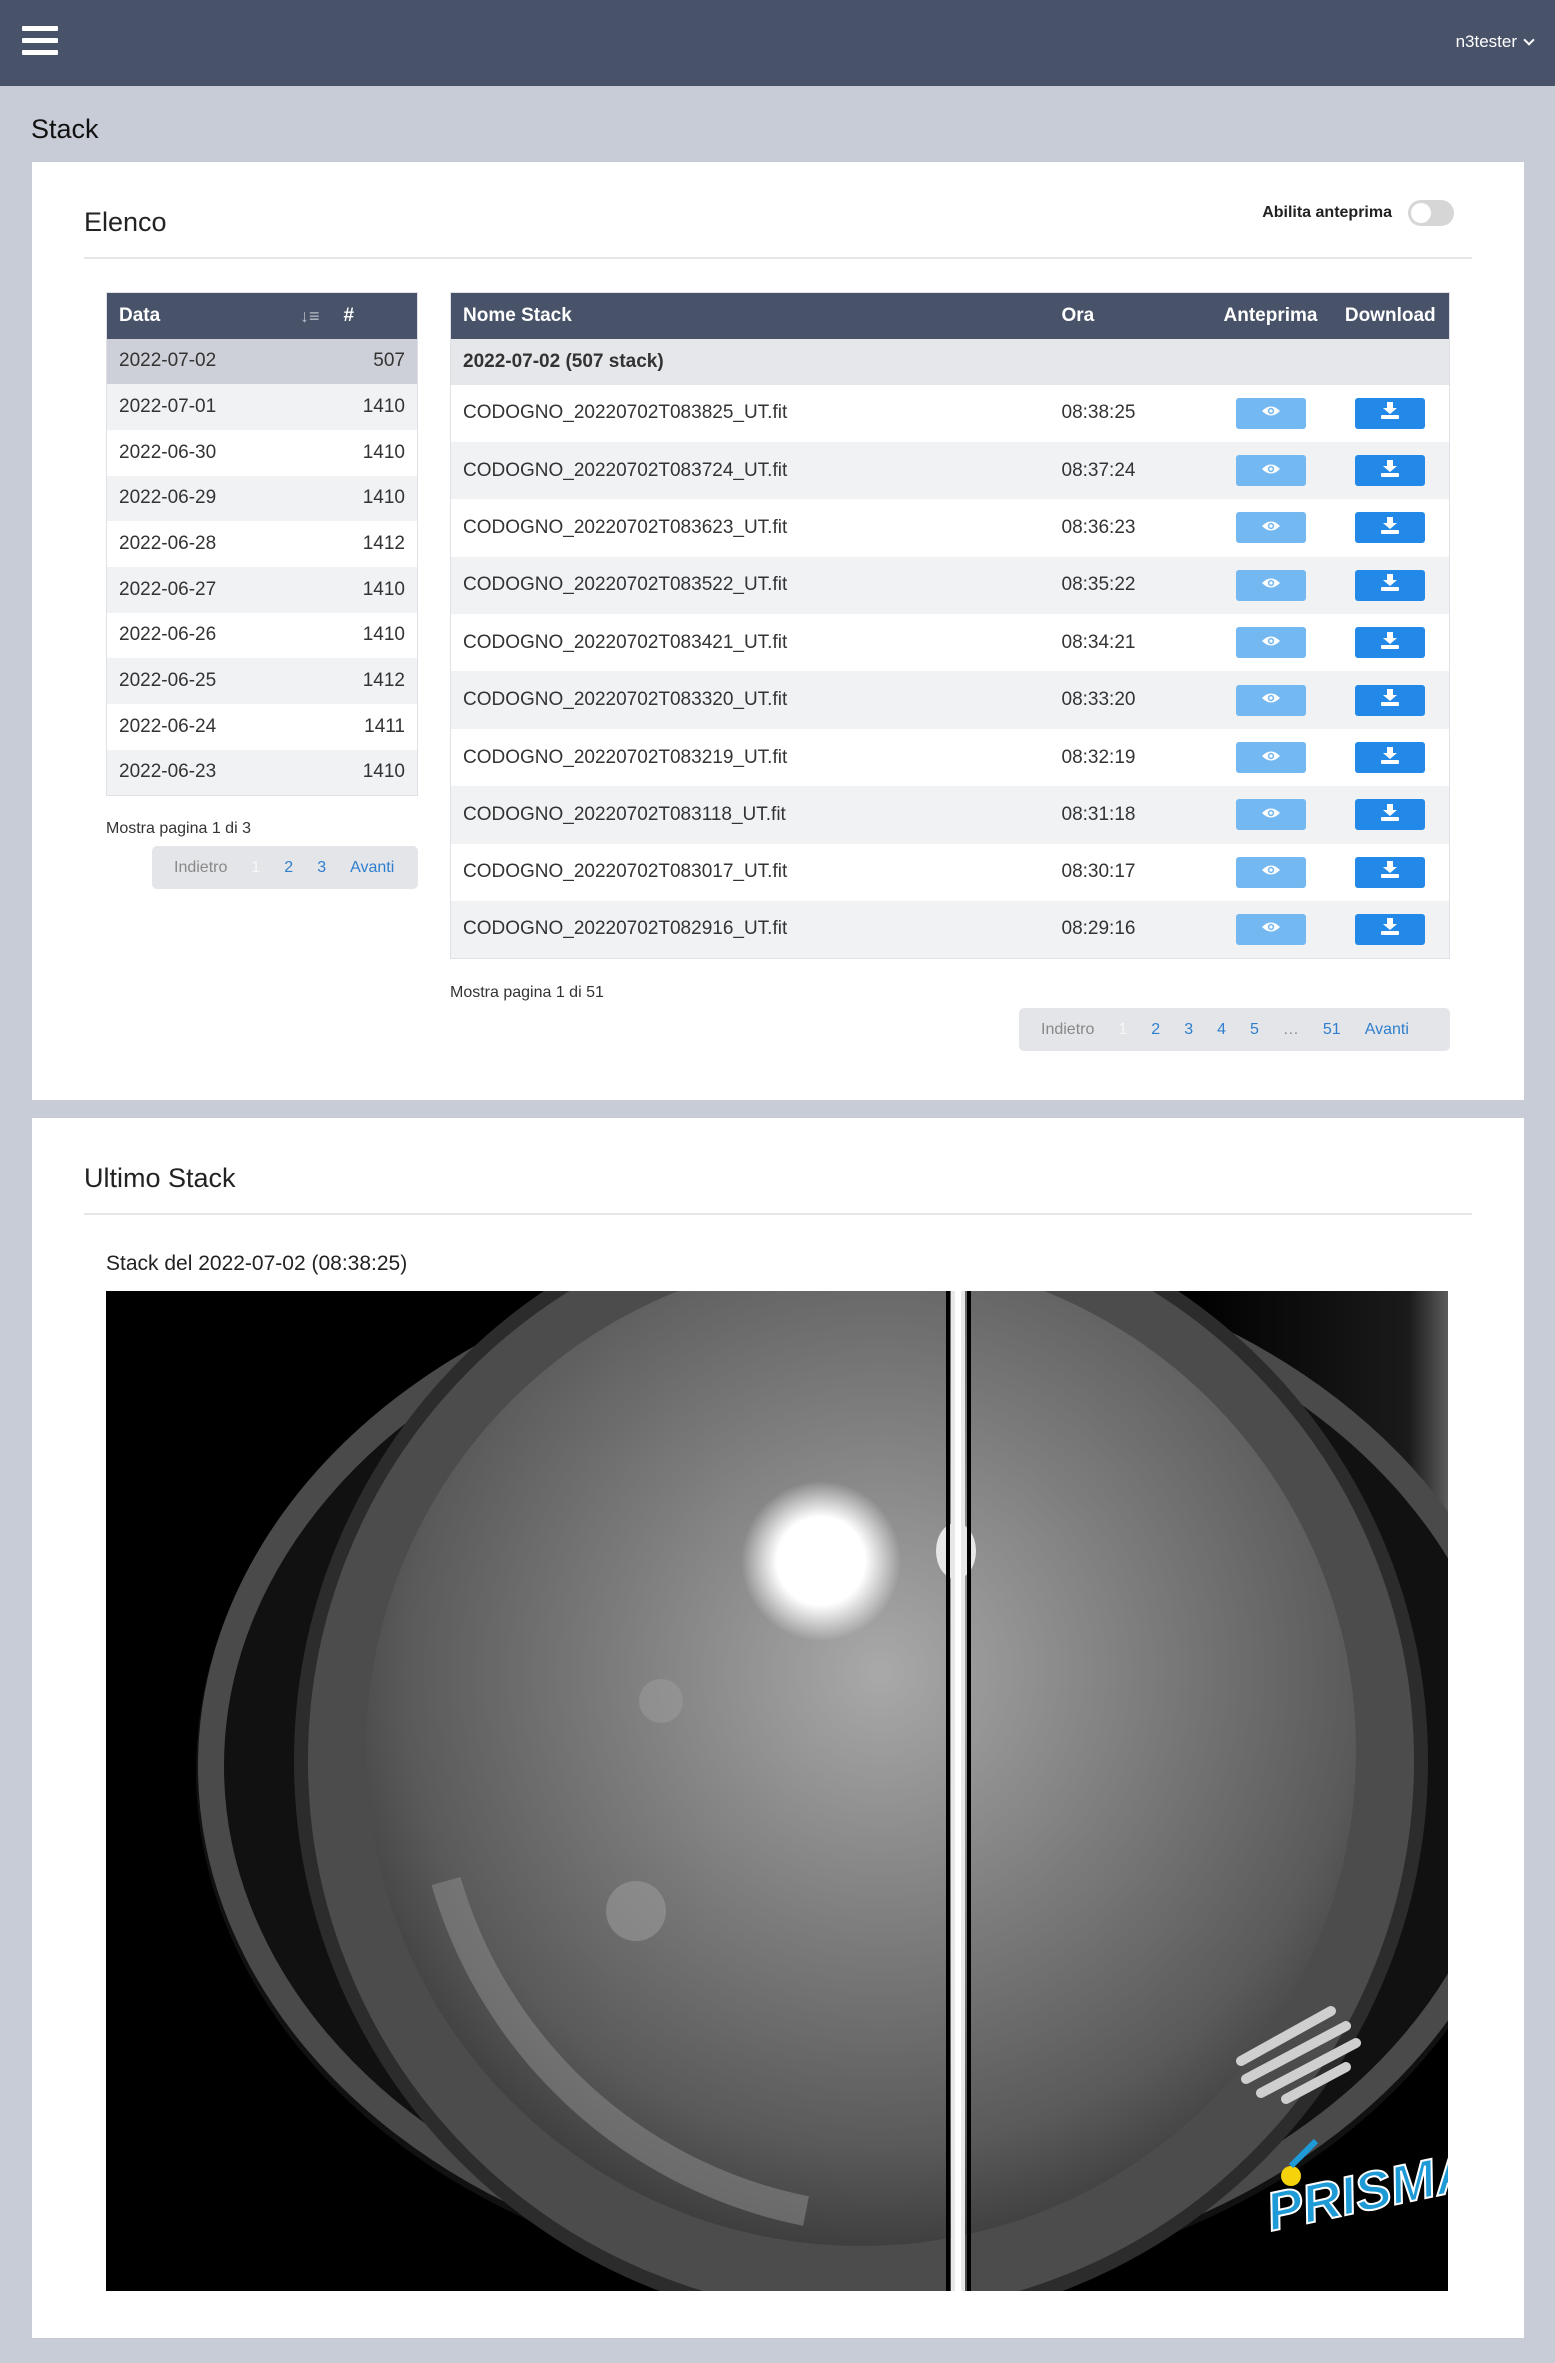 The height and width of the screenshot is (2363, 1555). What do you see at coordinates (1098, 413) in the screenshot?
I see `stack-time-cell: 08:38:25` at bounding box center [1098, 413].